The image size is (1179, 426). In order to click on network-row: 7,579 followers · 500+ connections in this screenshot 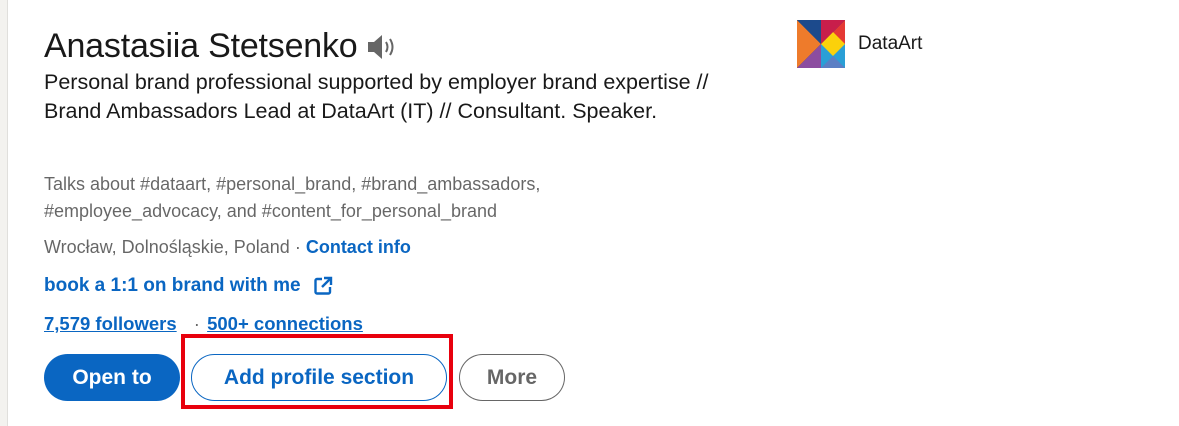, I will do `click(203, 323)`.